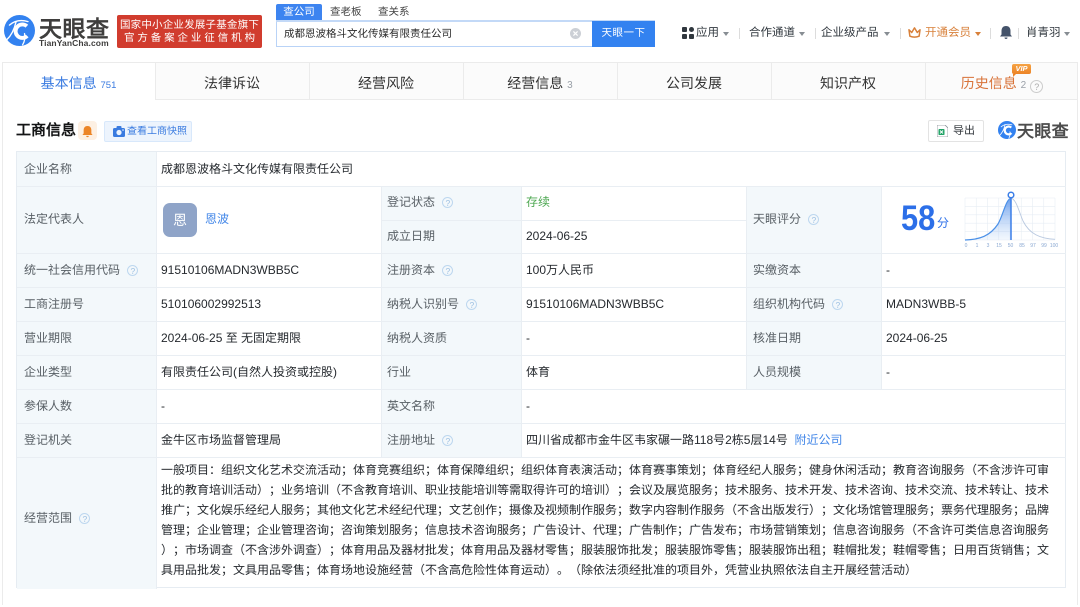 The image size is (1080, 607). What do you see at coordinates (966, 245) in the screenshot?
I see `svg-text: 0` at bounding box center [966, 245].